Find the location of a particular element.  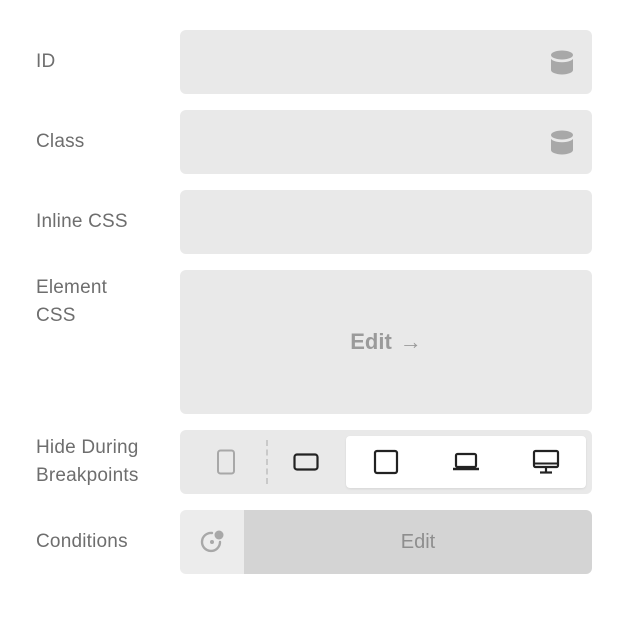

breakpoint-desktop is located at coordinates (546, 462).